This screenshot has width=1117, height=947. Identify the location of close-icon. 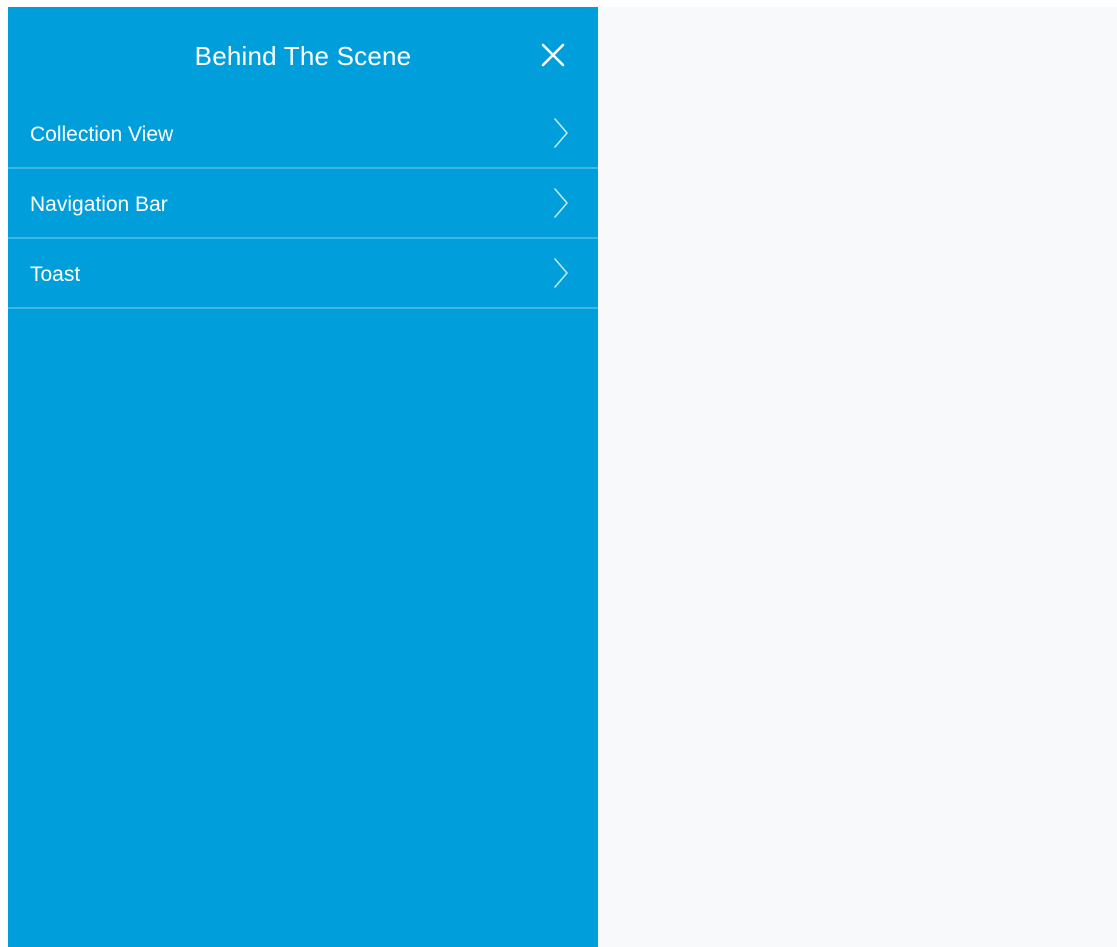
(553, 55).